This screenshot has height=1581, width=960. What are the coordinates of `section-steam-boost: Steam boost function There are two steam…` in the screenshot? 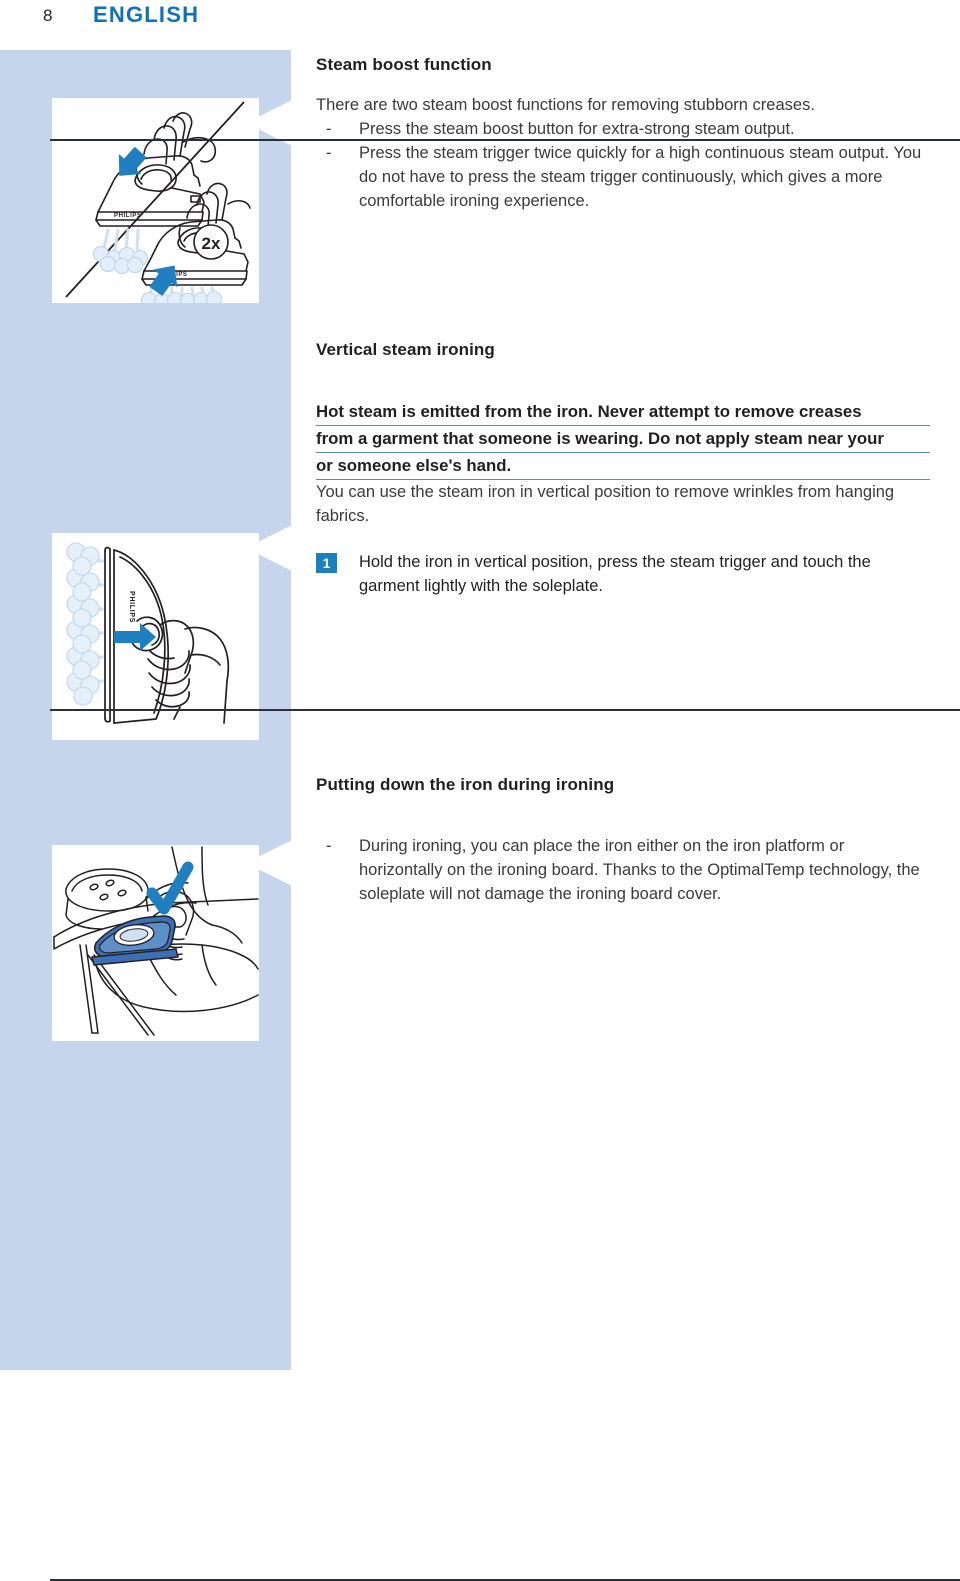 It's located at (505, 134).